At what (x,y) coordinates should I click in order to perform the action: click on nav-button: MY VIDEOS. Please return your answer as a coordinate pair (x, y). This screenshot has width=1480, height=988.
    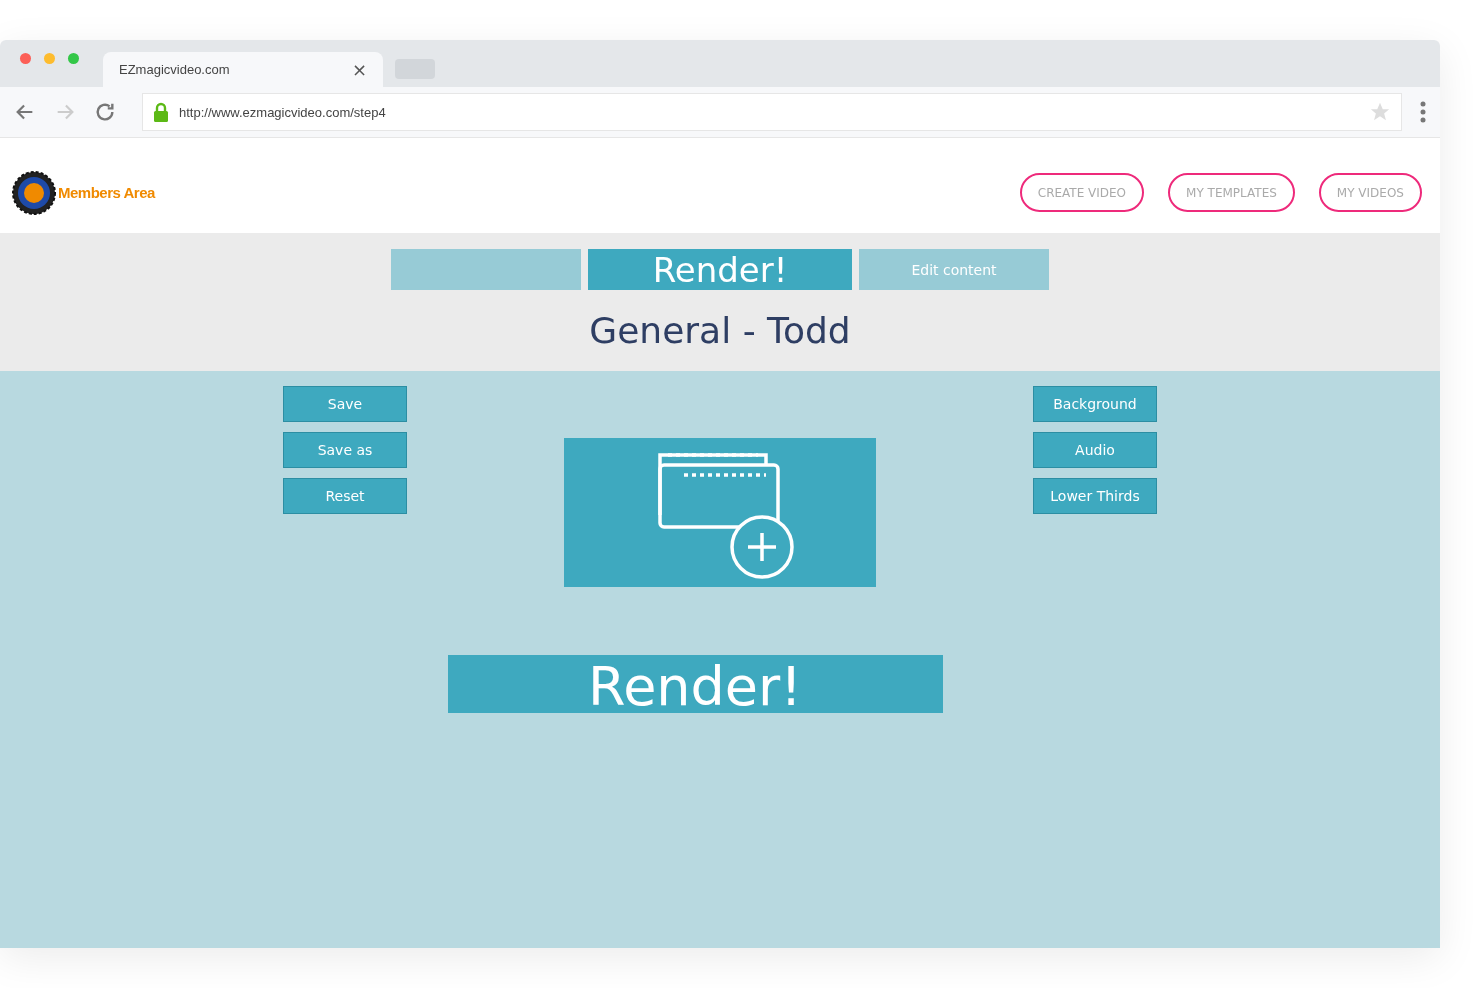
    Looking at the image, I should click on (1370, 192).